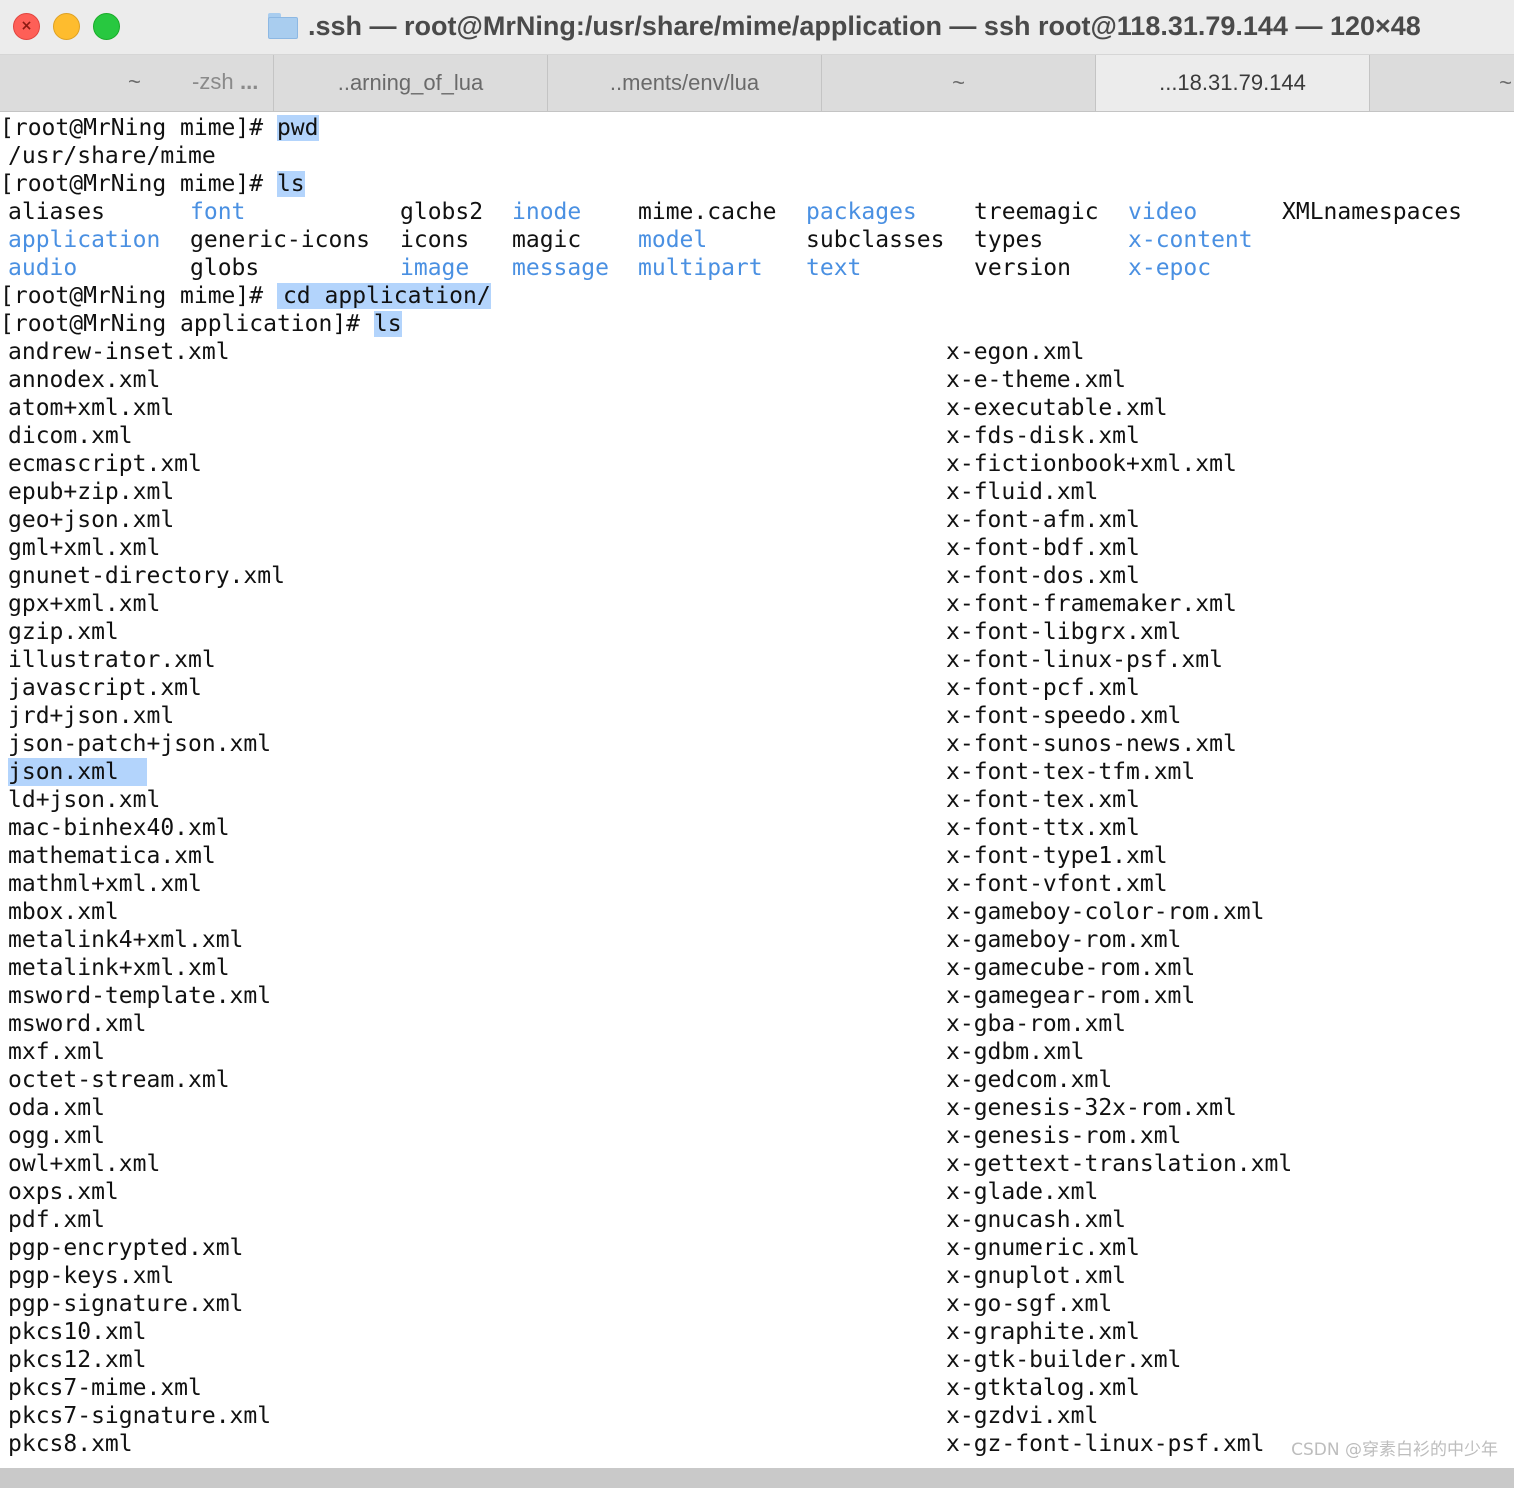  What do you see at coordinates (218, 212) in the screenshot?
I see `directory-entry: font` at bounding box center [218, 212].